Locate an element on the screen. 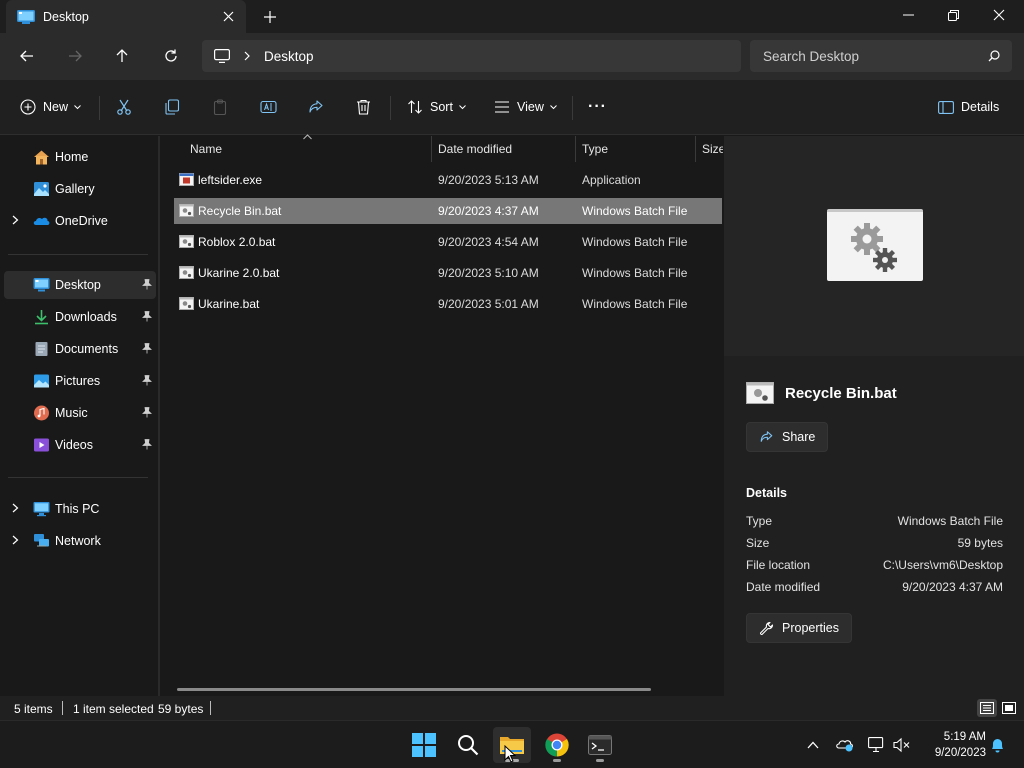 The image size is (1024, 768). address-bar: Desktop is located at coordinates (471, 56).